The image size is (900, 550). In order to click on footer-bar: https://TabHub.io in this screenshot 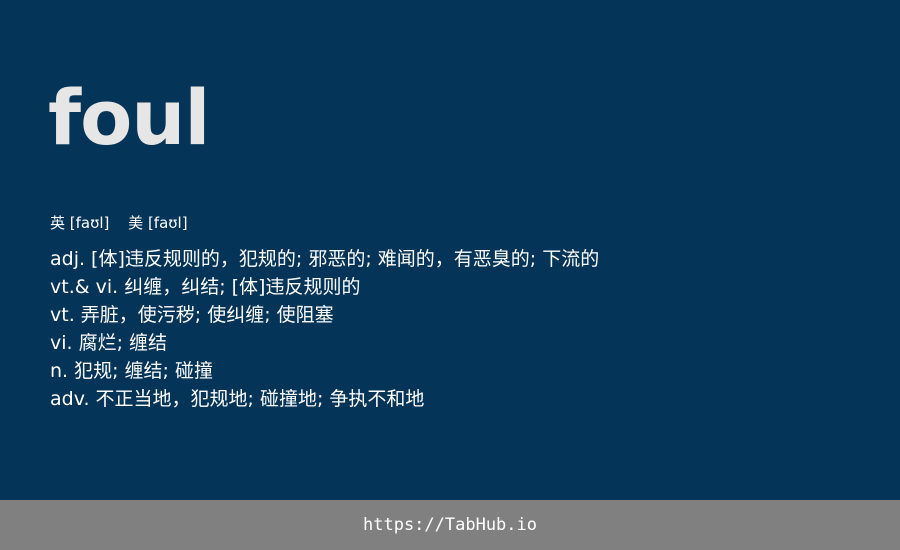, I will do `click(450, 525)`.